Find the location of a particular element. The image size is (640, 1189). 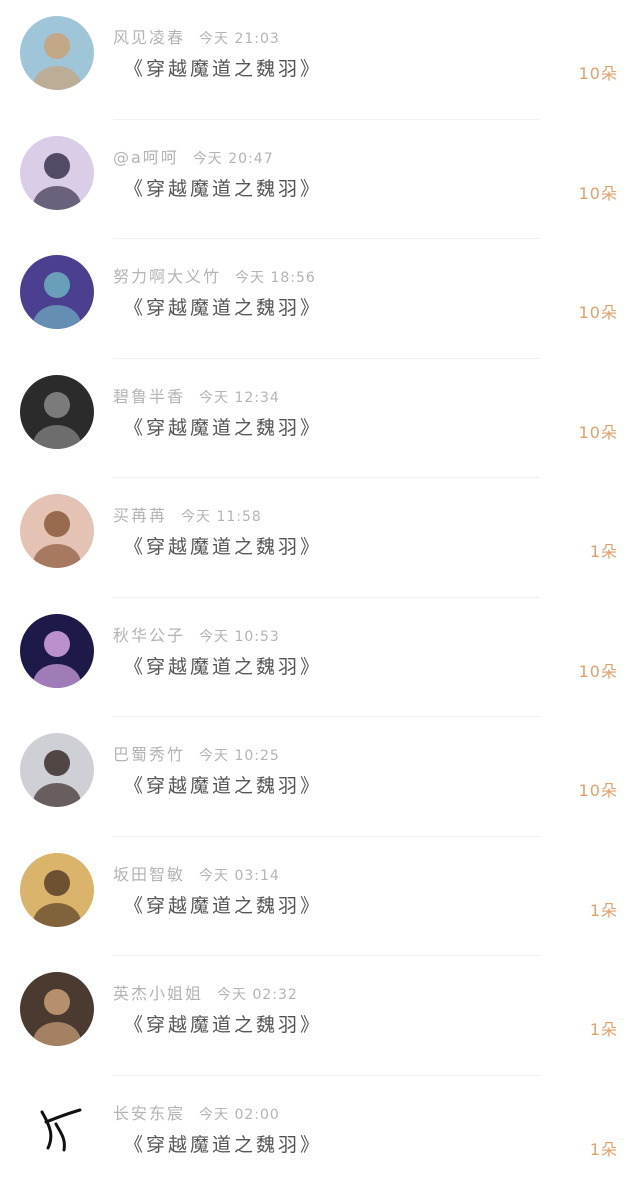

username: 长安东宸 is located at coordinates (149, 1113).